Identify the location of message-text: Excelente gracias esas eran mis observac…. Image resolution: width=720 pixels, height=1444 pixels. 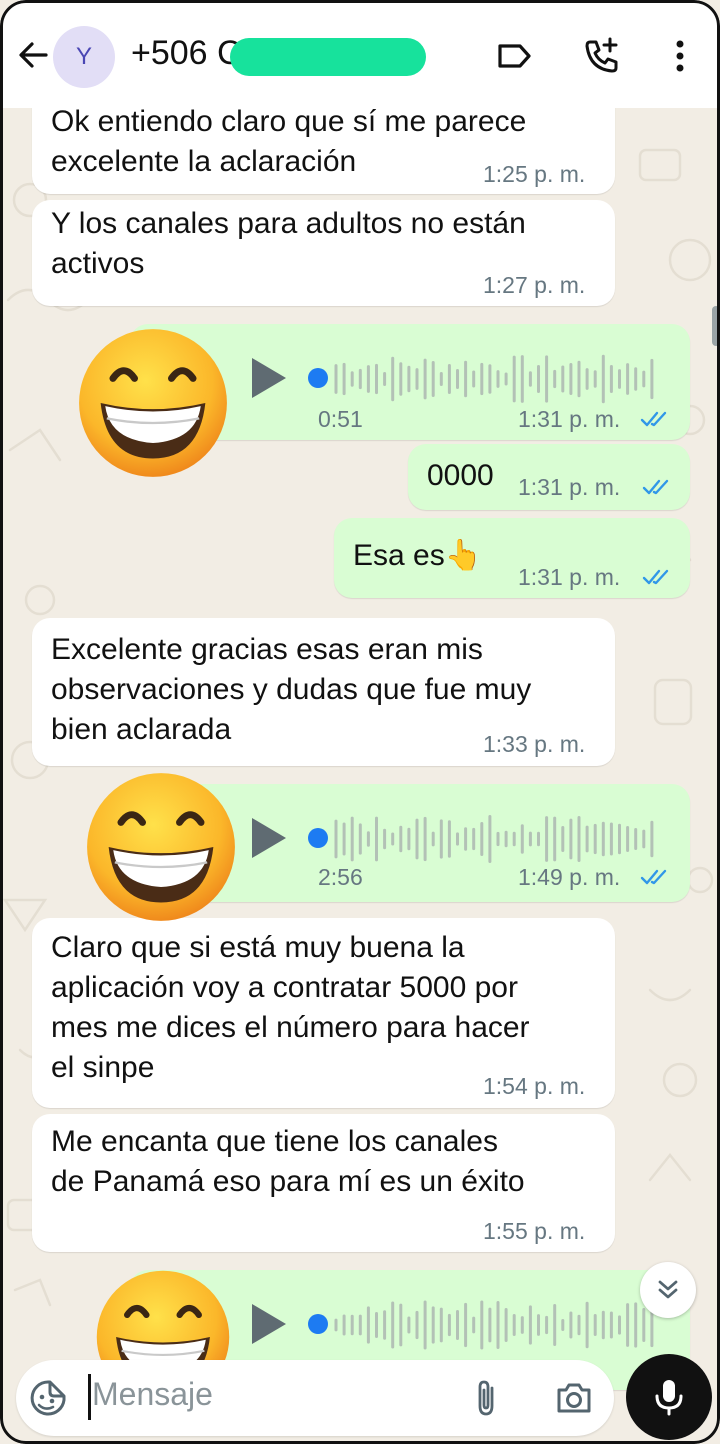
(291, 689).